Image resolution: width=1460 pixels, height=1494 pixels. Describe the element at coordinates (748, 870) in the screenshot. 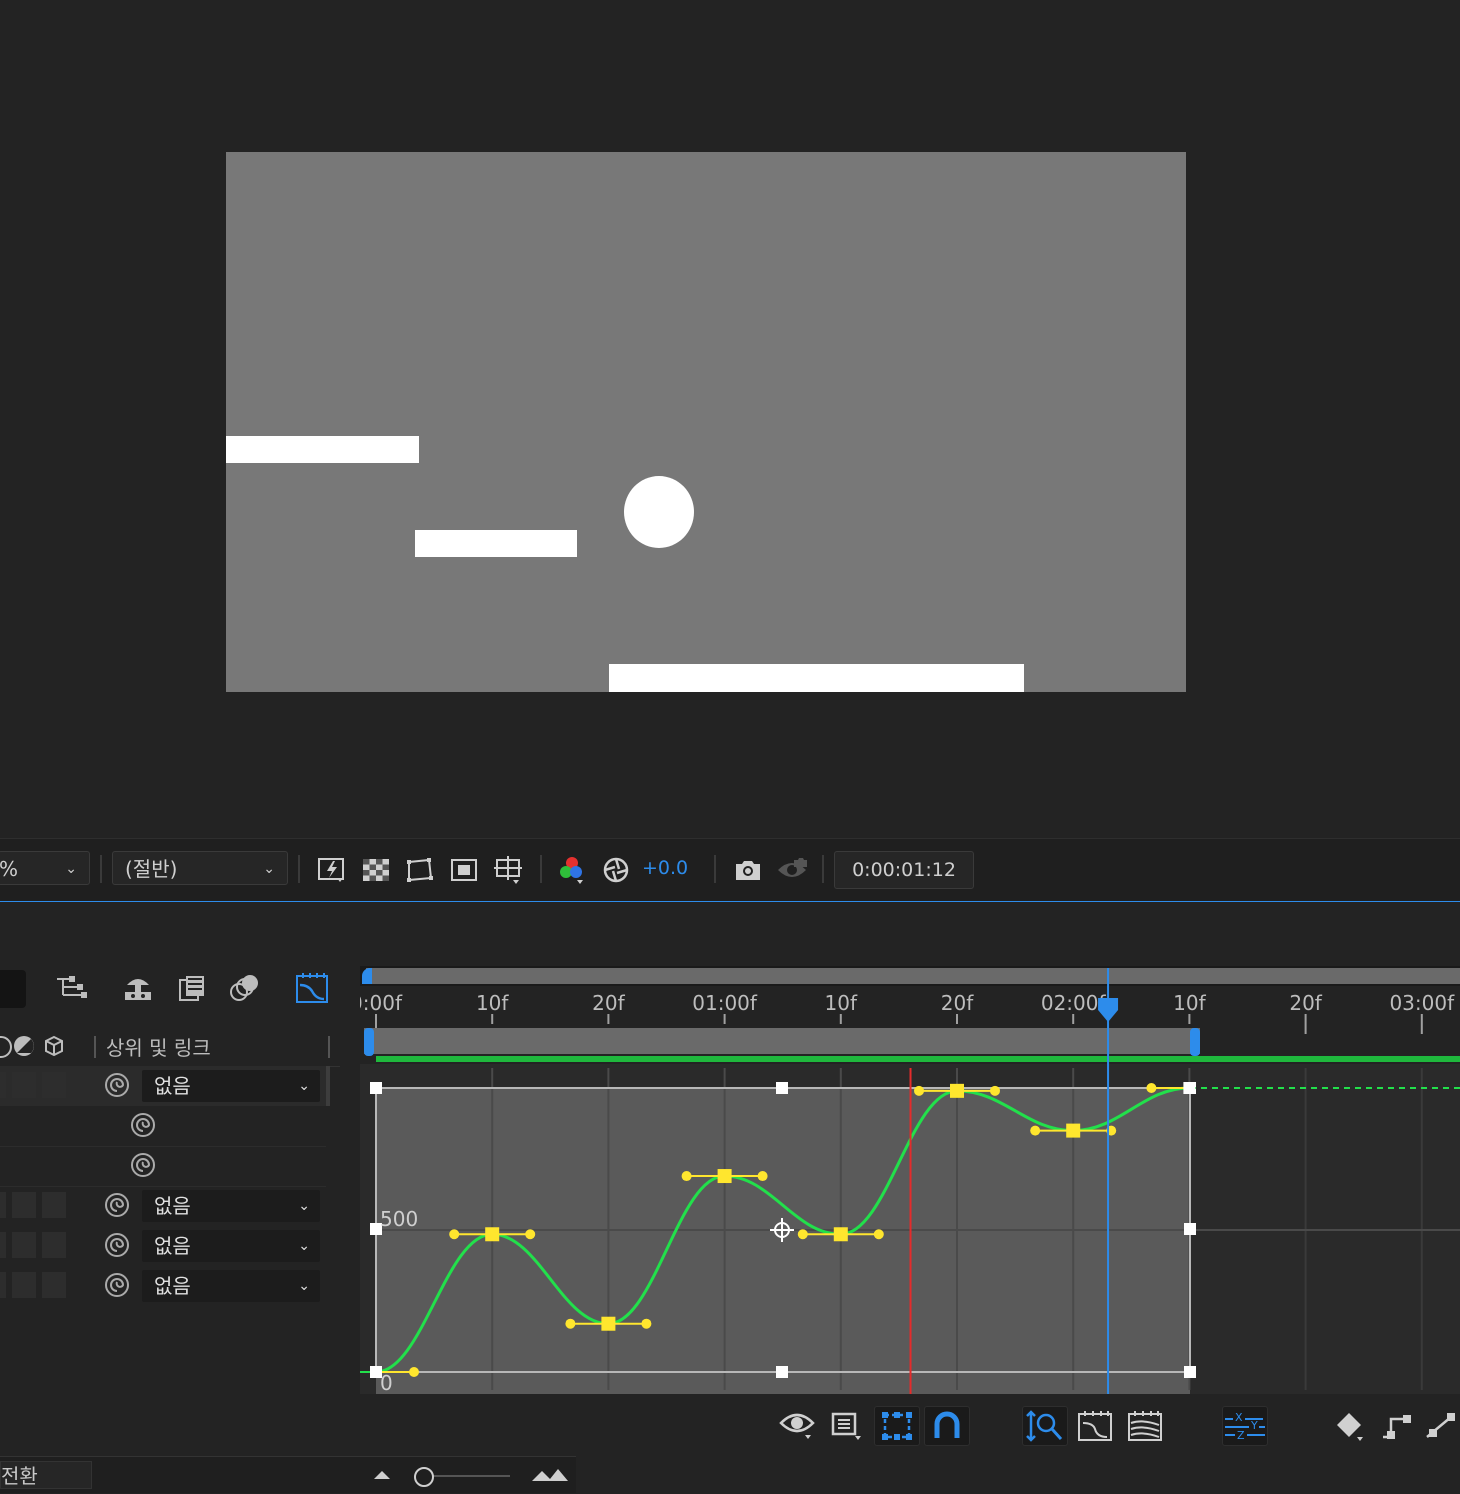

I see `snapshot-icon` at that location.